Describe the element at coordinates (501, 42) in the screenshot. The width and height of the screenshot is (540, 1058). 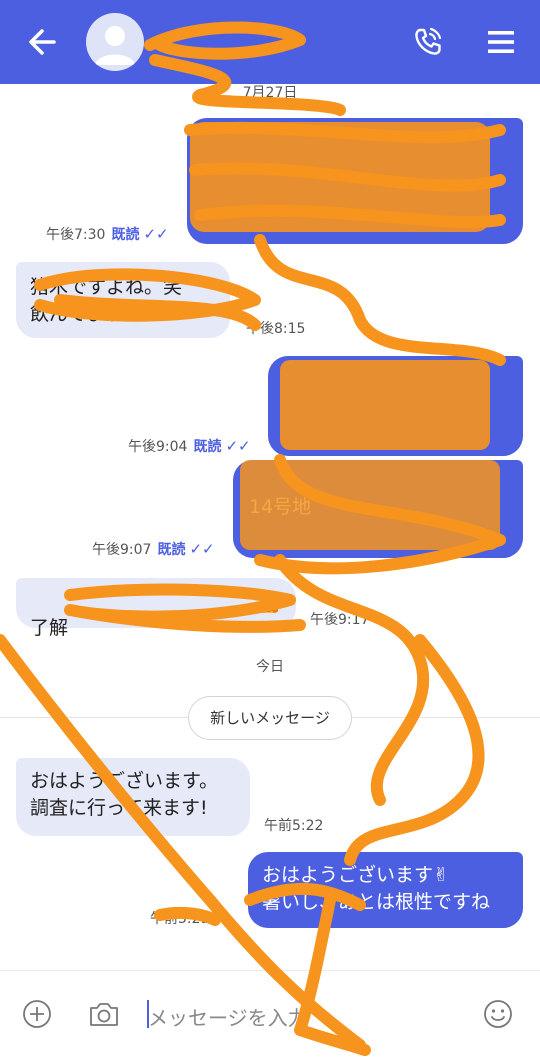
I see `hamburger-menu-icon` at that location.